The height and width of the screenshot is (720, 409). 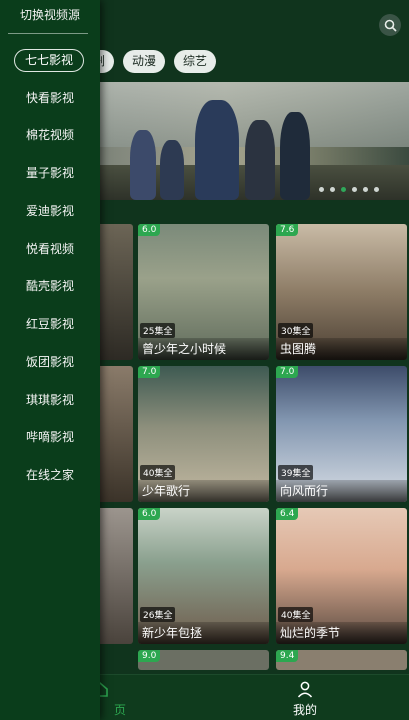 I want to click on search-icon, so click(x=390, y=25).